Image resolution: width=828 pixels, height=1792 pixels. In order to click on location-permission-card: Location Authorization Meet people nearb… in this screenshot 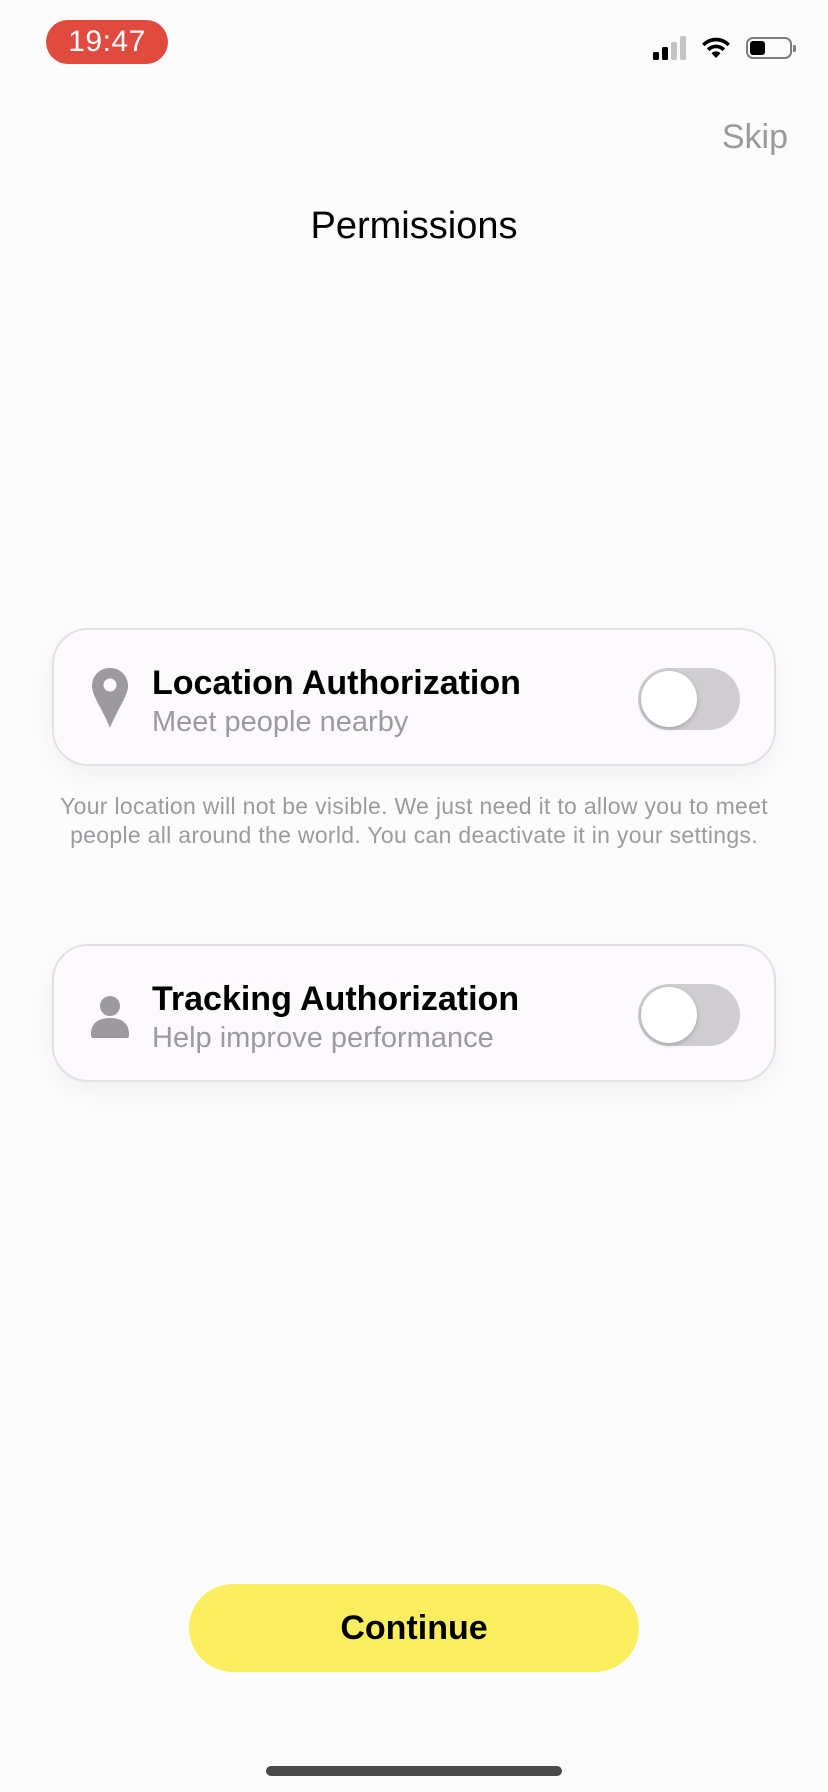, I will do `click(414, 697)`.